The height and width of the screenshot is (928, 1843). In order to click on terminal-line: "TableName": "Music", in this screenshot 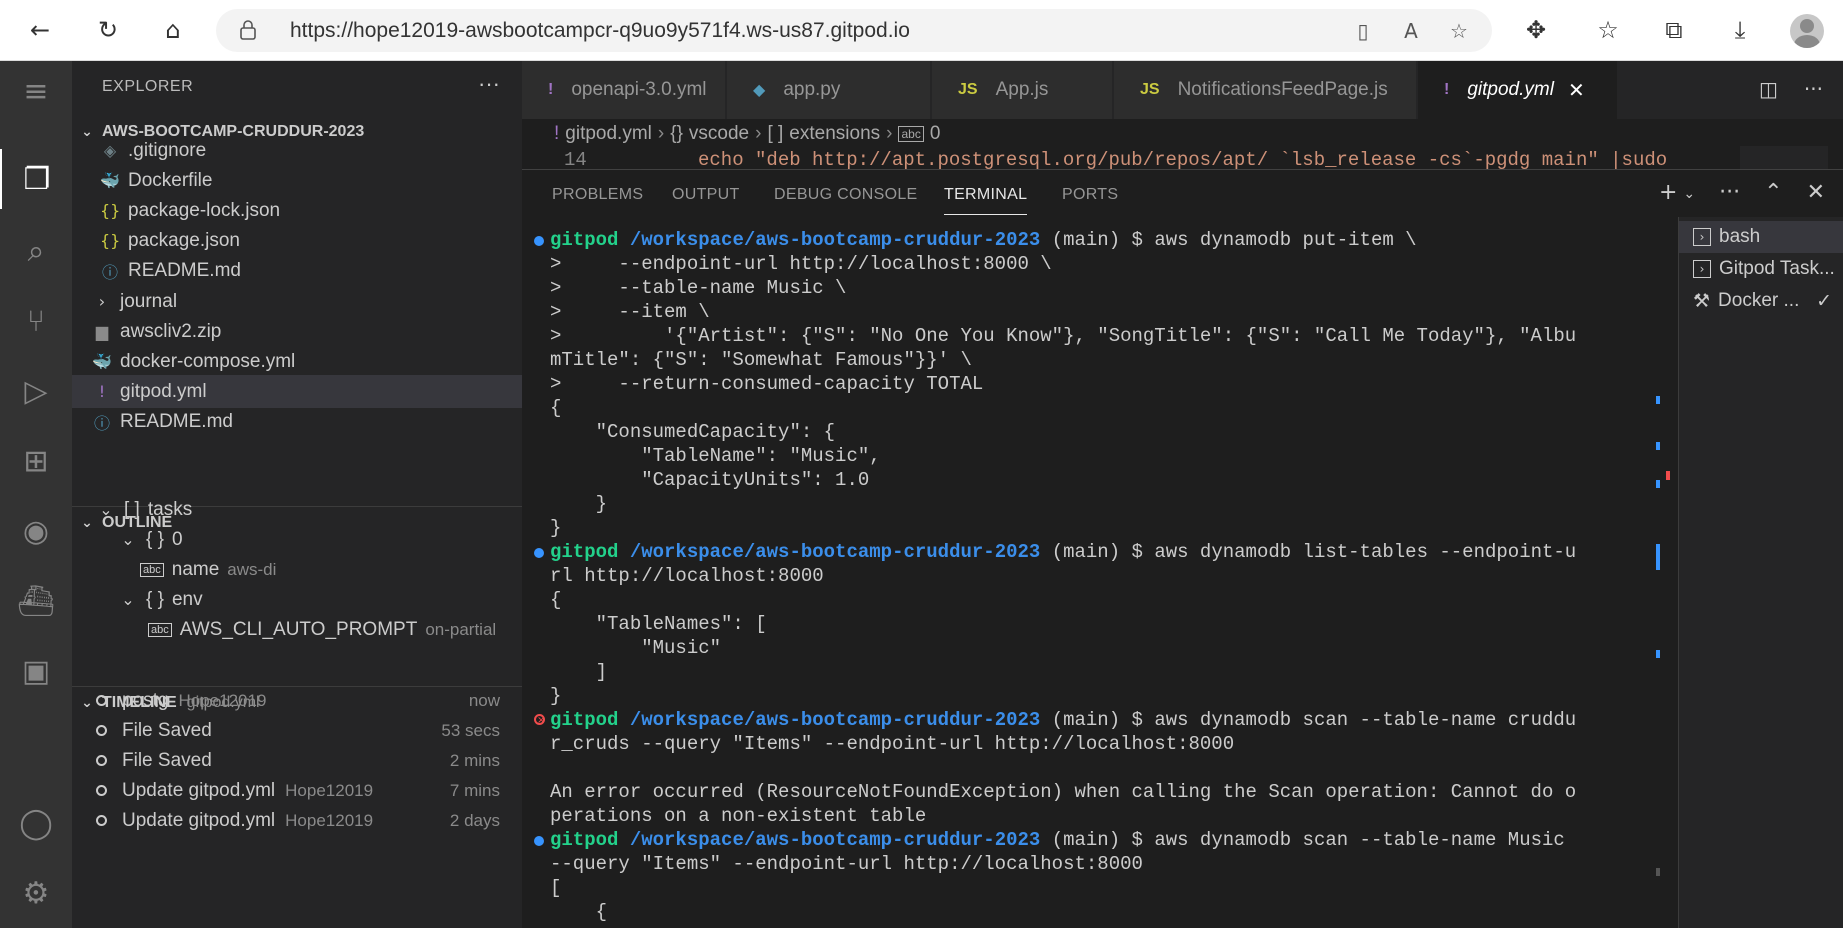, I will do `click(1188, 456)`.